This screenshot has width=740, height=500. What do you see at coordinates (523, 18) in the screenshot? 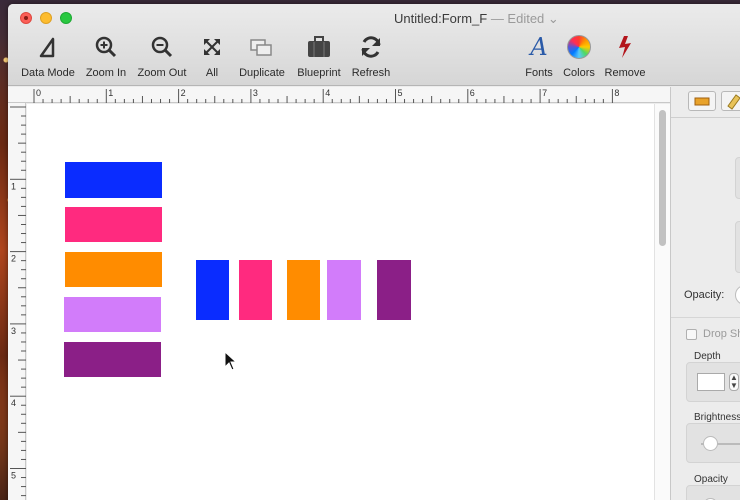
I see `edited-indicator: — Edited ⌄` at bounding box center [523, 18].